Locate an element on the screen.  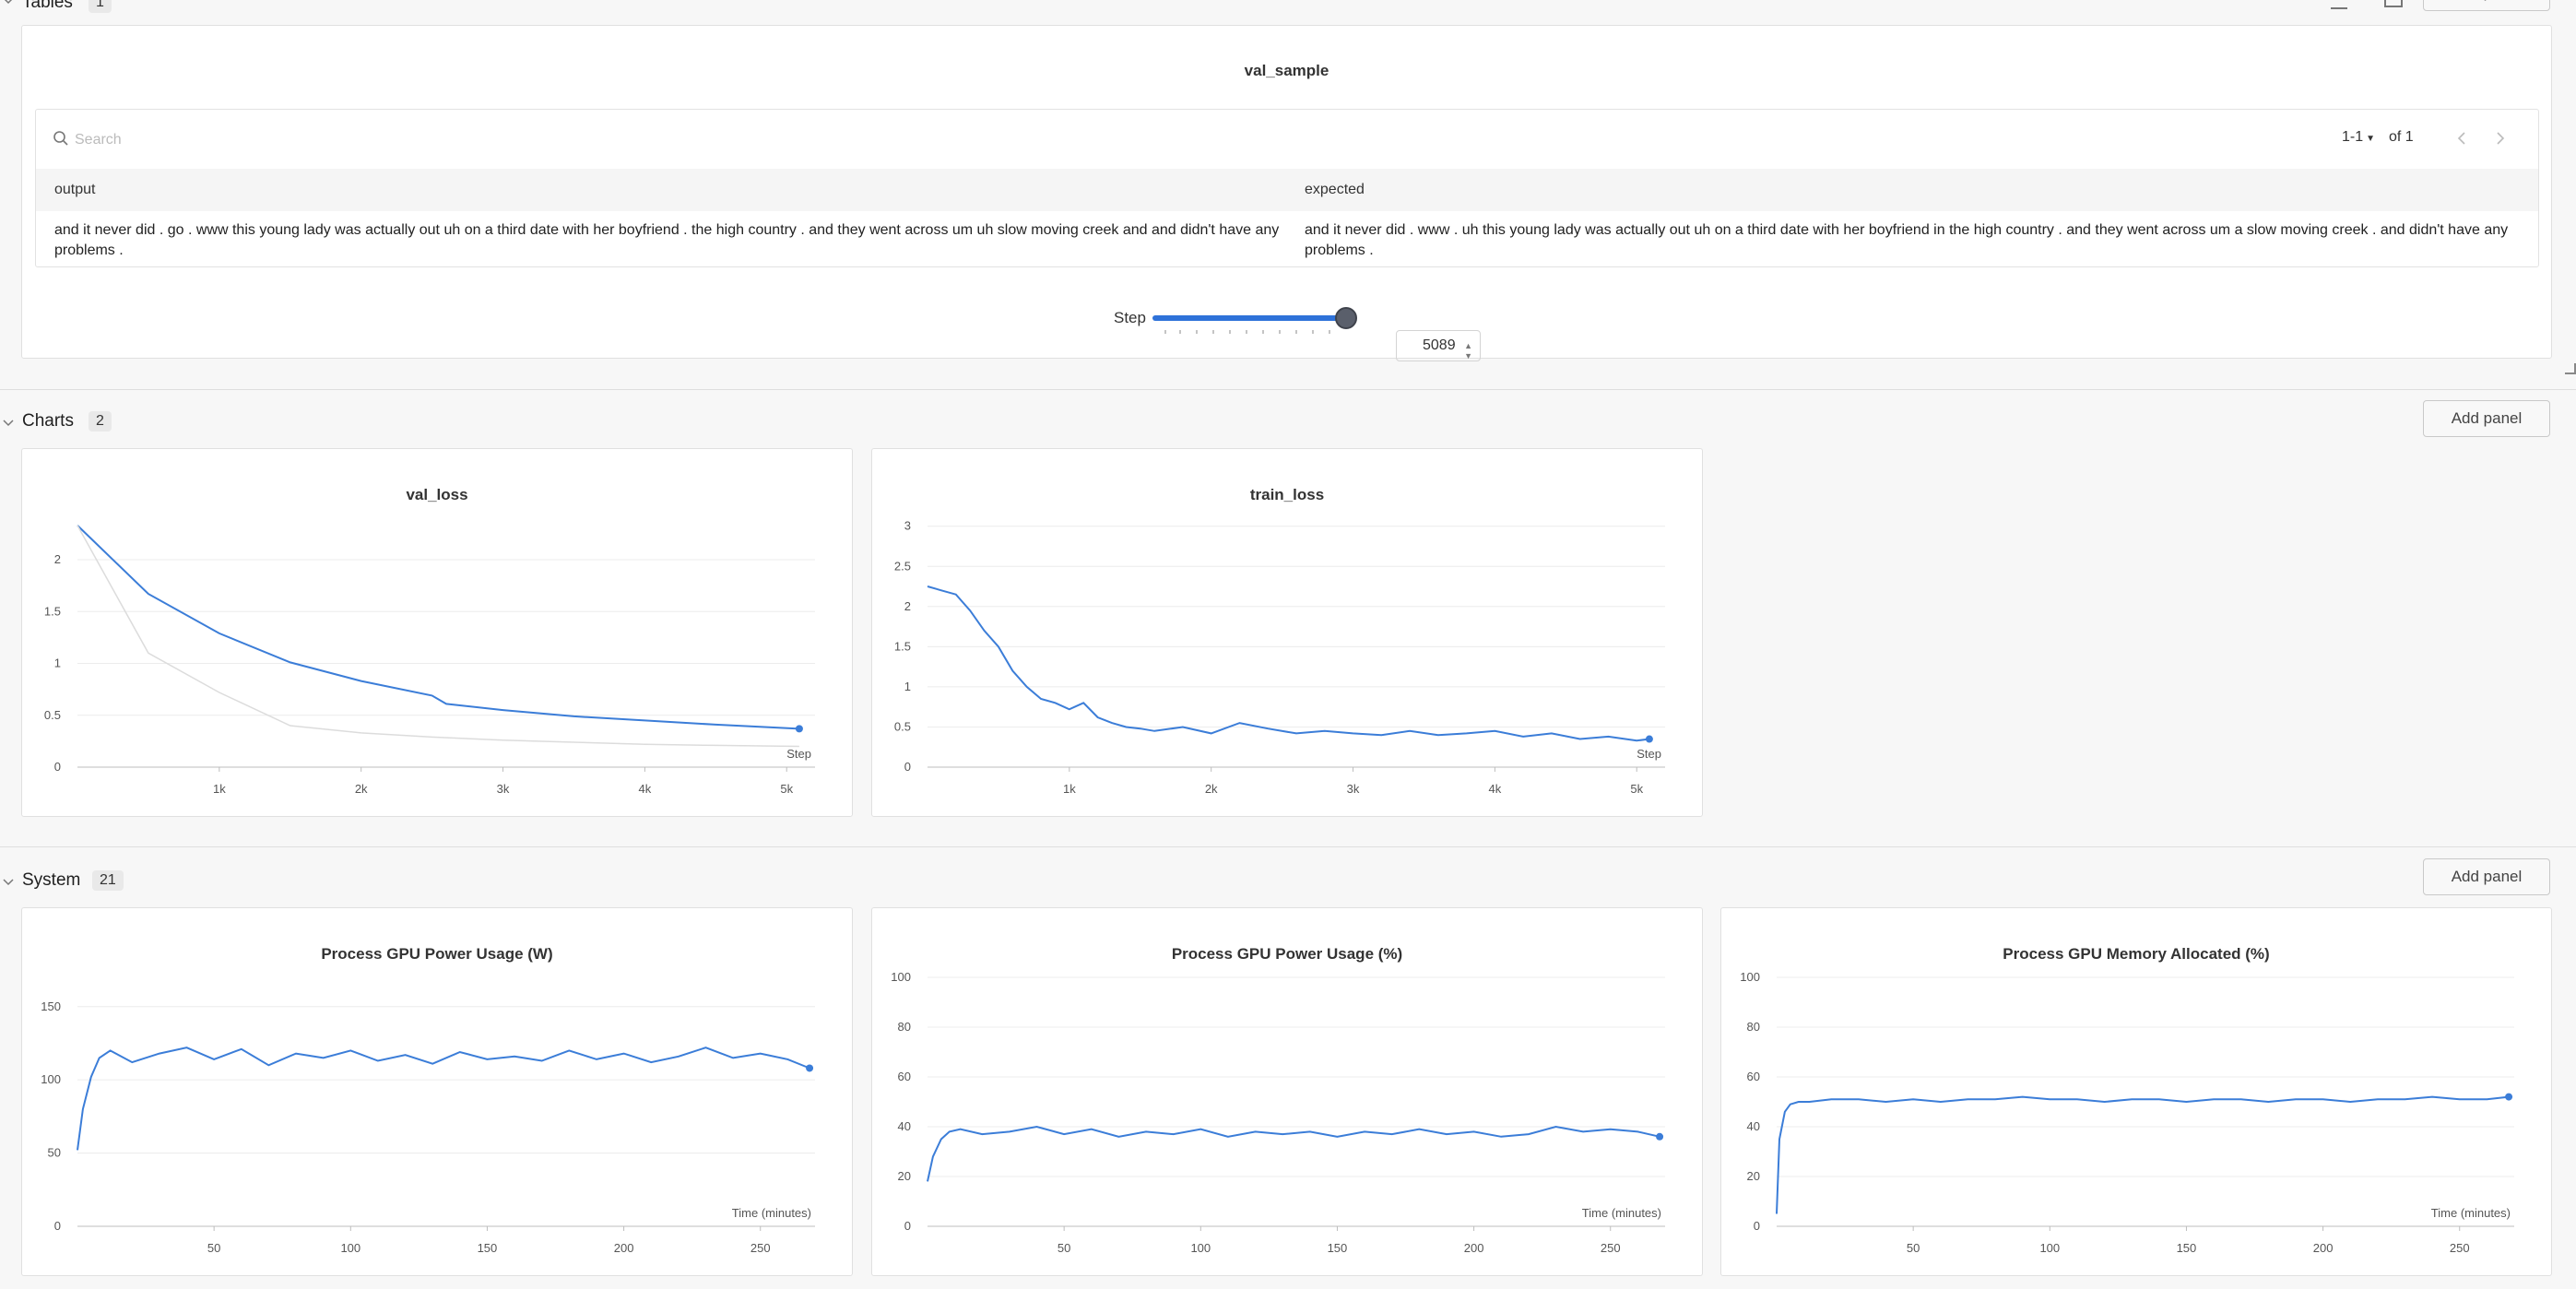
x-tick-label: 2k is located at coordinates (361, 789).